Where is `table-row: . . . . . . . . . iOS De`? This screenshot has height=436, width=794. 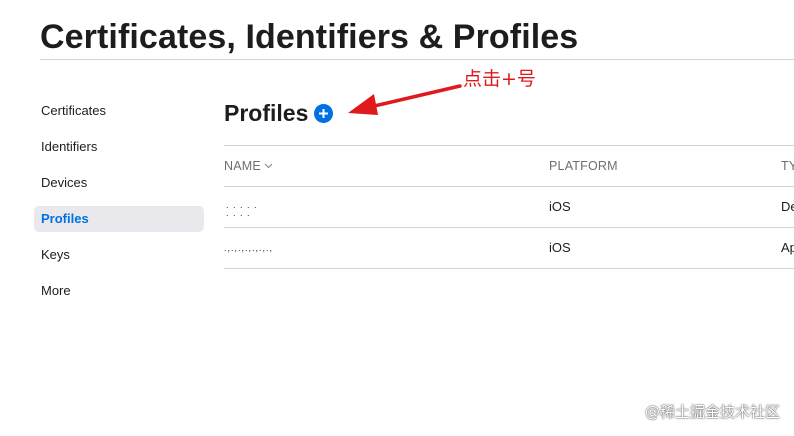 table-row: . . . . . . . . . iOS De is located at coordinates (509, 207).